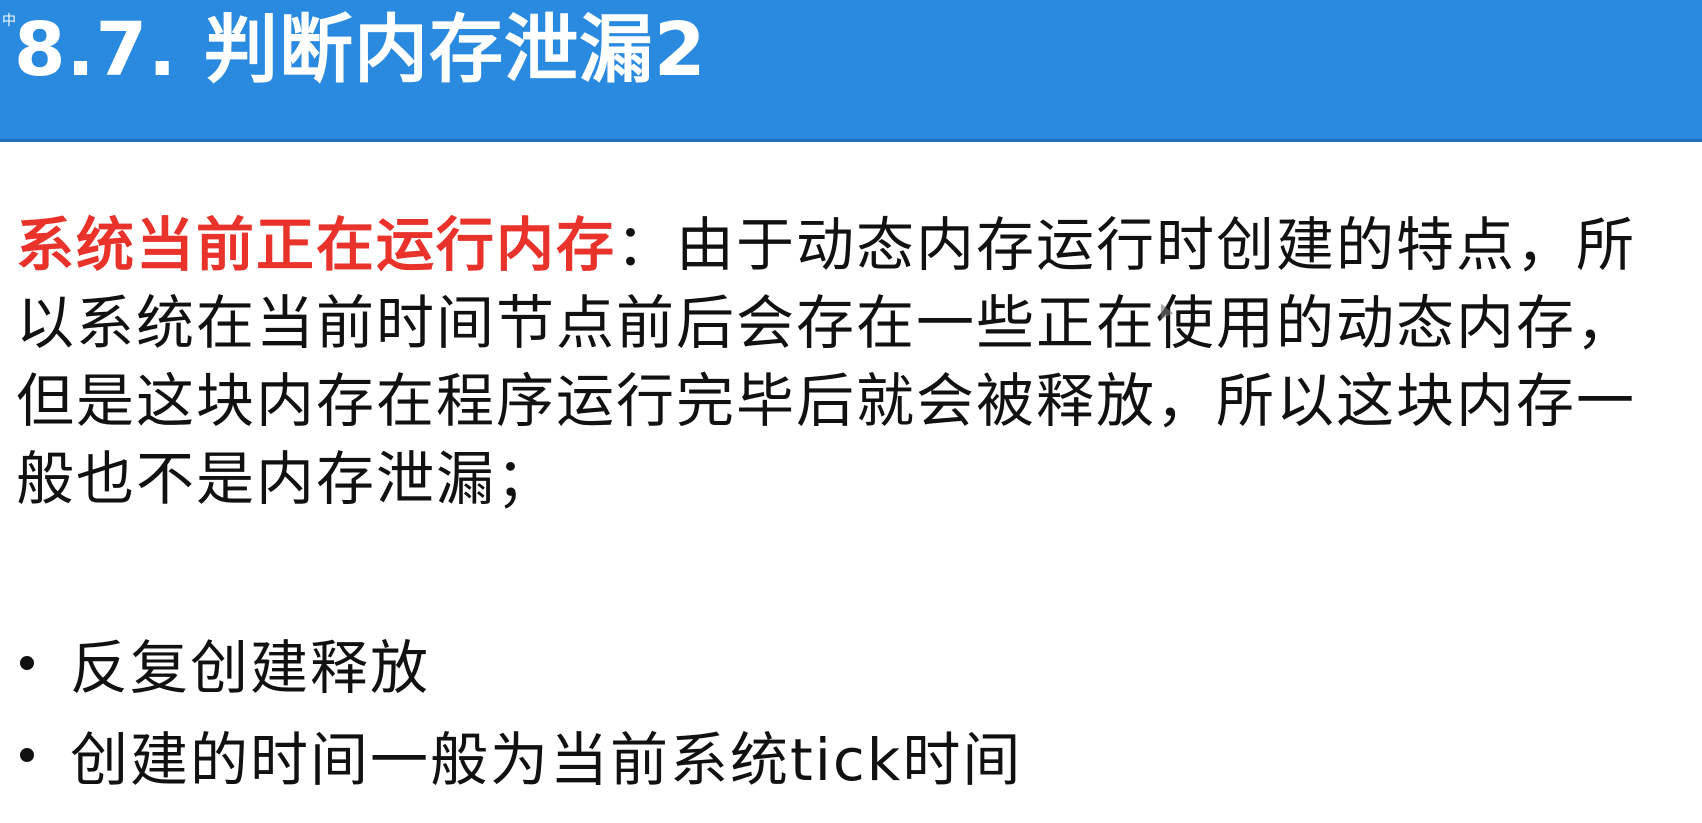  What do you see at coordinates (316, 245) in the screenshot?
I see `highlight-term: 系统当前正在运行内存` at bounding box center [316, 245].